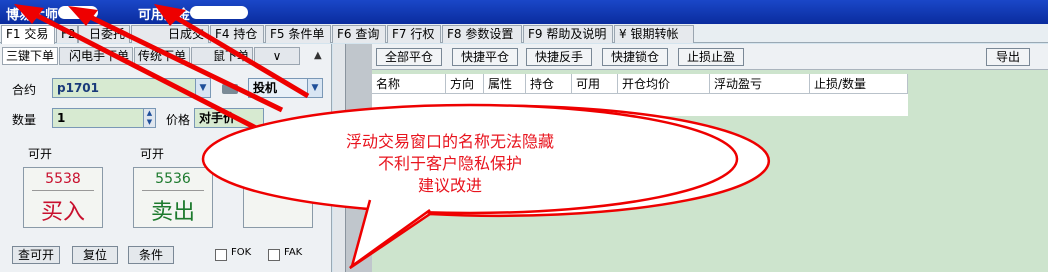 The image size is (1048, 272). What do you see at coordinates (232, 51) in the screenshot?
I see `arrow-to-funds-icon` at bounding box center [232, 51].